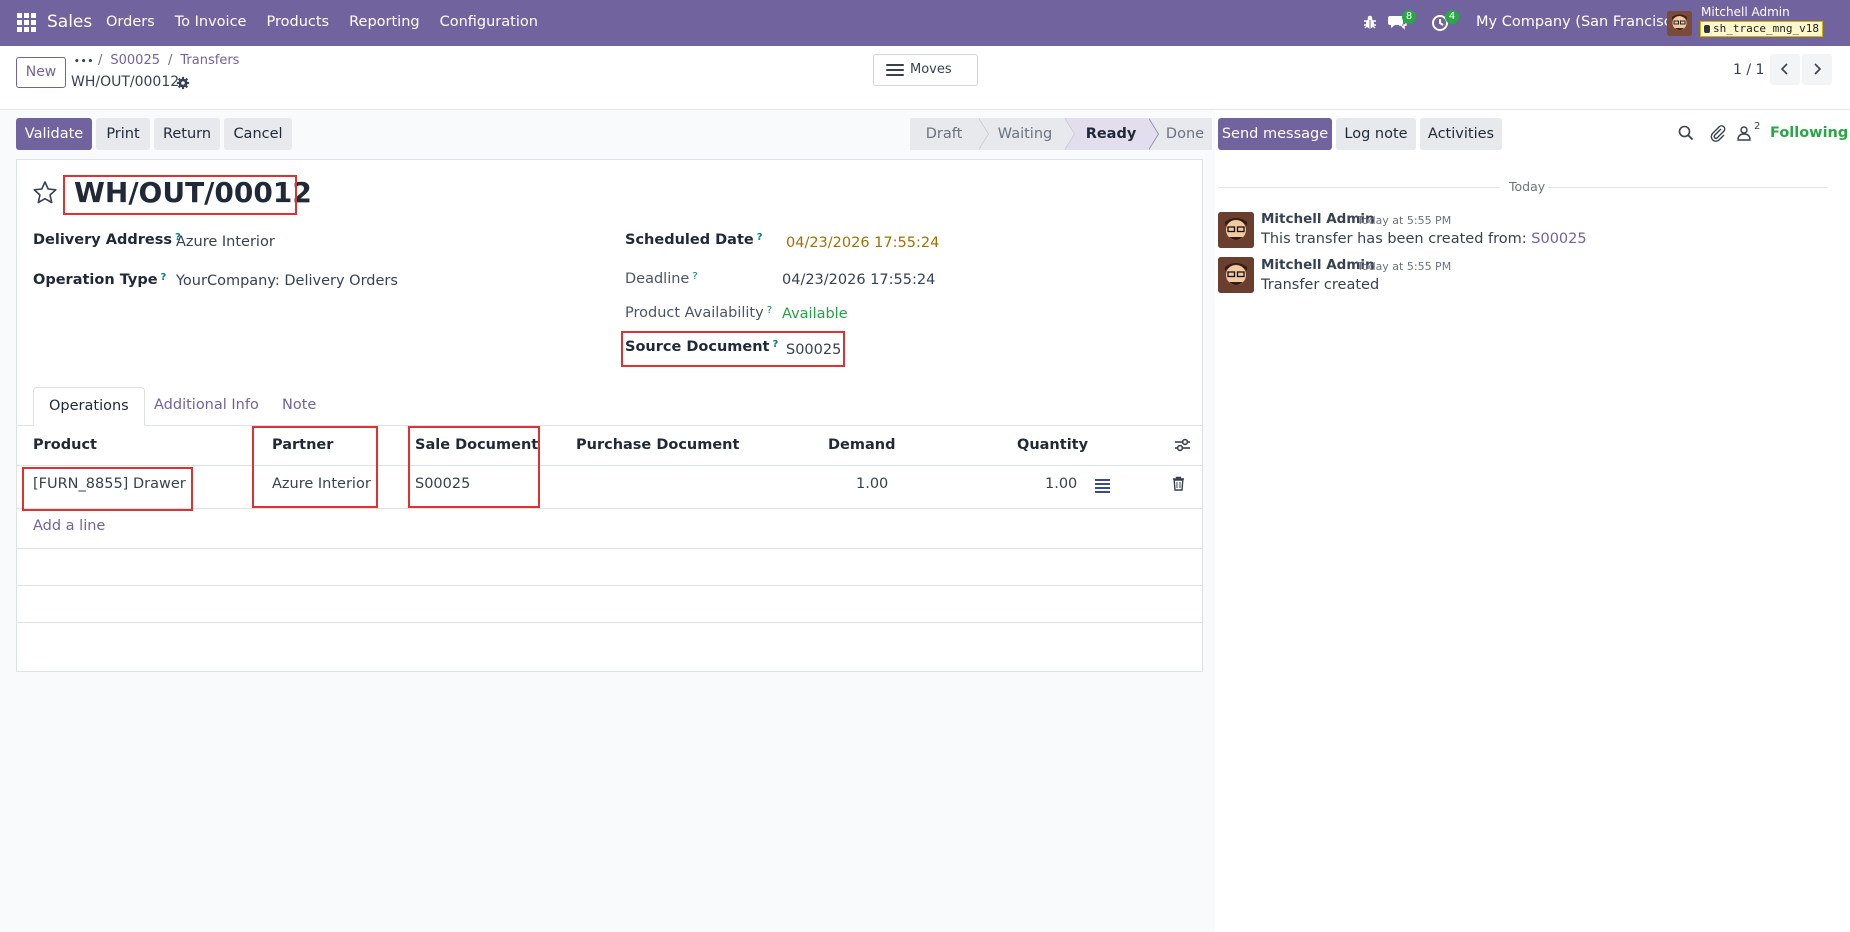 The image size is (1850, 932). Describe the element at coordinates (65, 445) in the screenshot. I see `column-header-product: Product` at that location.